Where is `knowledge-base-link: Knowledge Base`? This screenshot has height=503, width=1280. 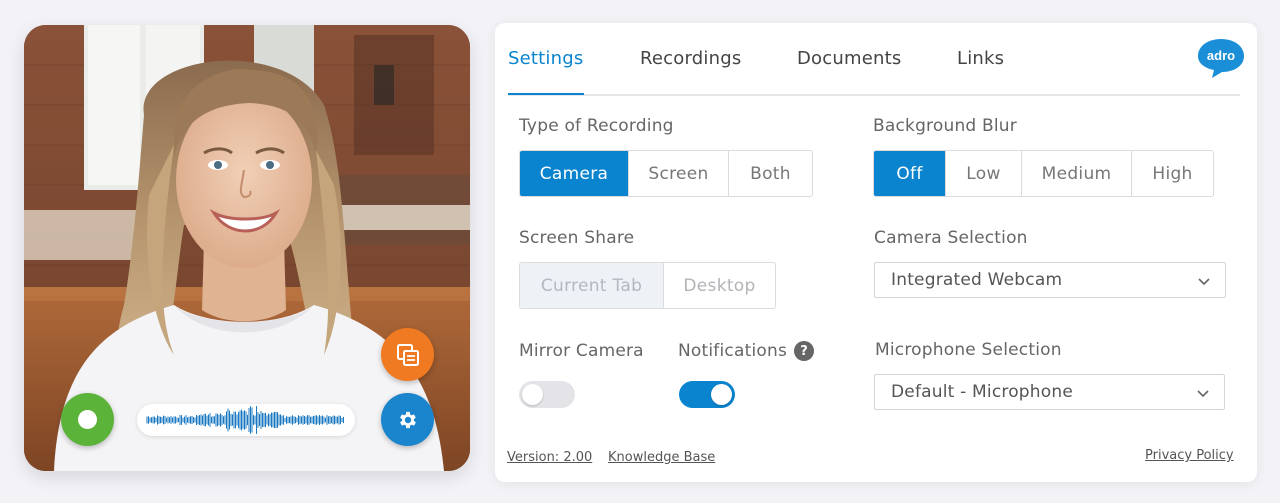 knowledge-base-link: Knowledge Base is located at coordinates (661, 457).